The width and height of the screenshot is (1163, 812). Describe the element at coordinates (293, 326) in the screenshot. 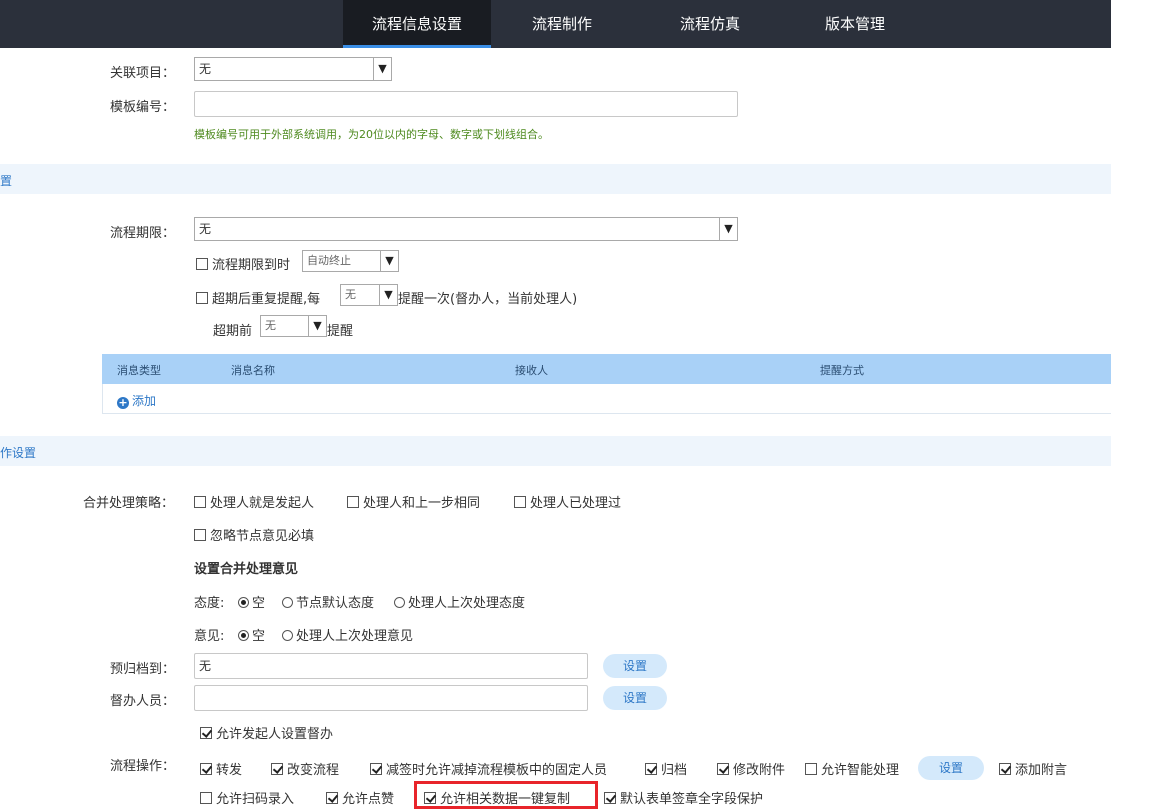

I see `before-expire-select: 无 ▼` at that location.